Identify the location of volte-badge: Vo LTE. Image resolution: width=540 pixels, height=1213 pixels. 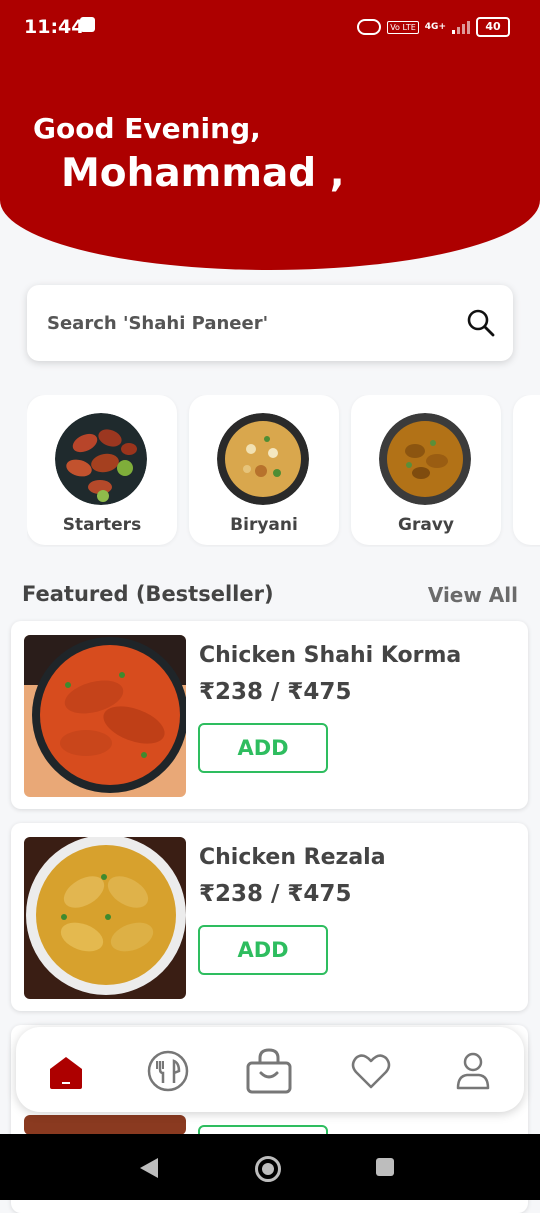
(403, 27).